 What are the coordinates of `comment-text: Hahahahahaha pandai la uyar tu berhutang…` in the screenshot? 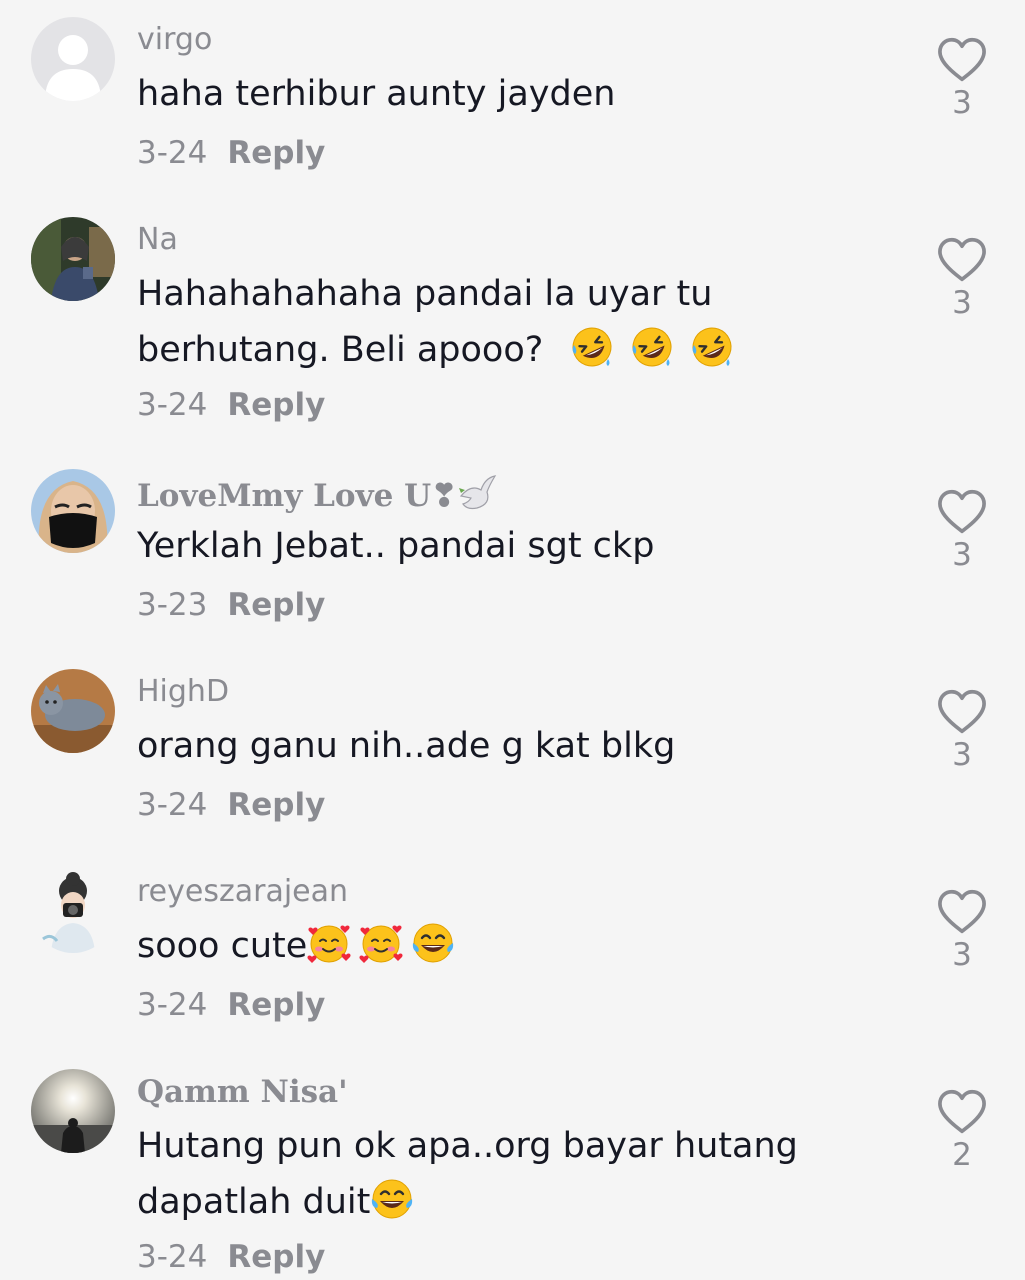 It's located at (517, 322).